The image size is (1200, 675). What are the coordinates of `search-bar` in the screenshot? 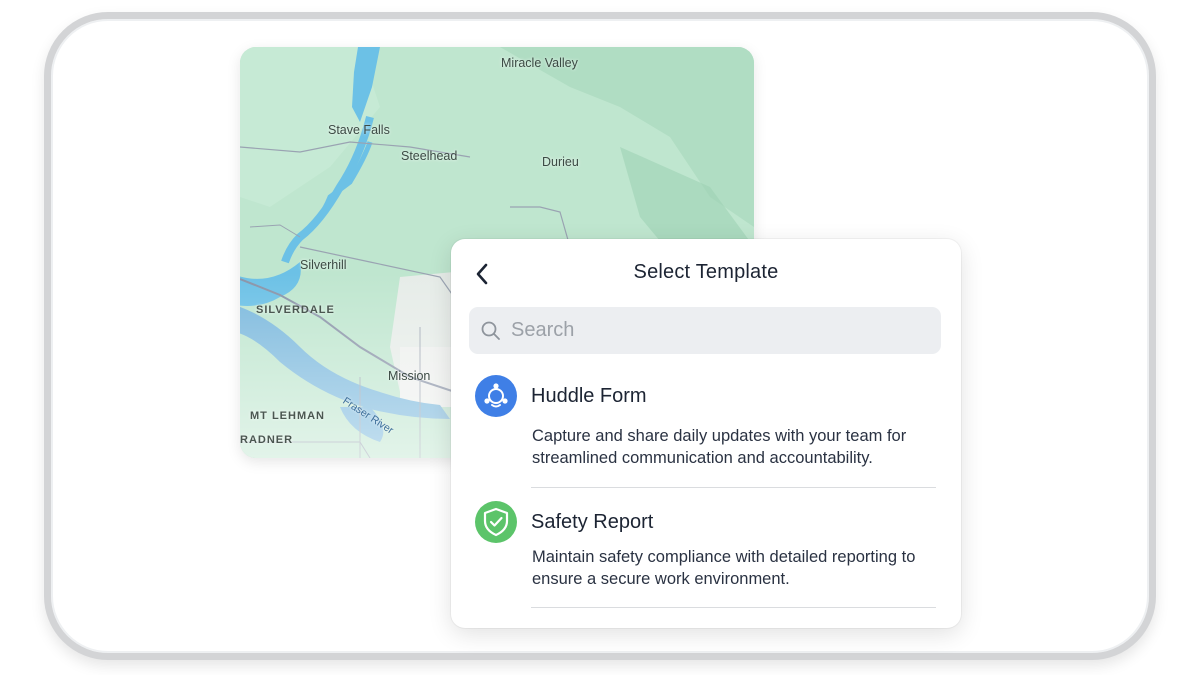 It's located at (705, 330).